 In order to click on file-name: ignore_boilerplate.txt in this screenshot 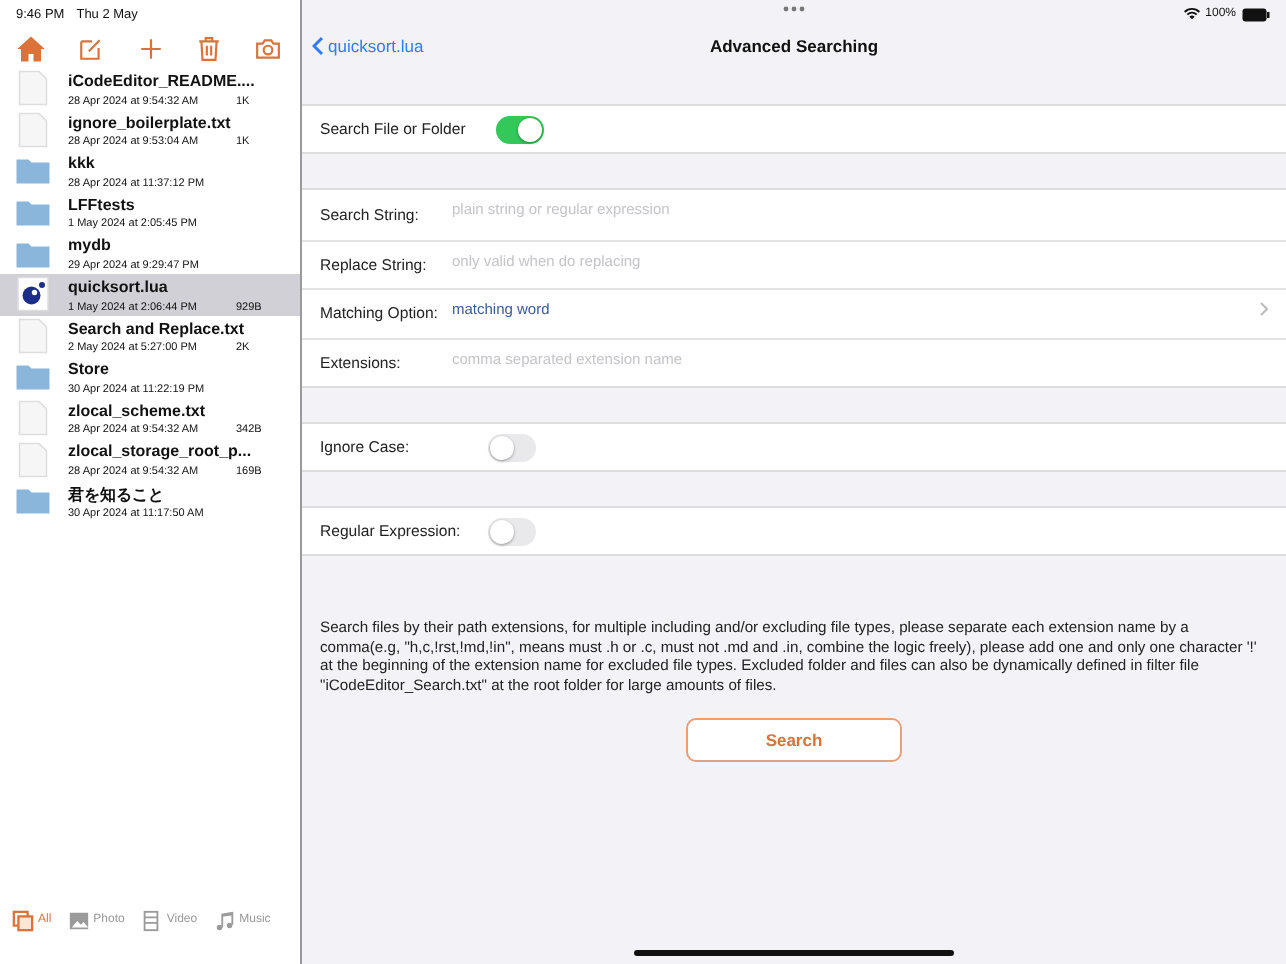, I will do `click(150, 122)`.